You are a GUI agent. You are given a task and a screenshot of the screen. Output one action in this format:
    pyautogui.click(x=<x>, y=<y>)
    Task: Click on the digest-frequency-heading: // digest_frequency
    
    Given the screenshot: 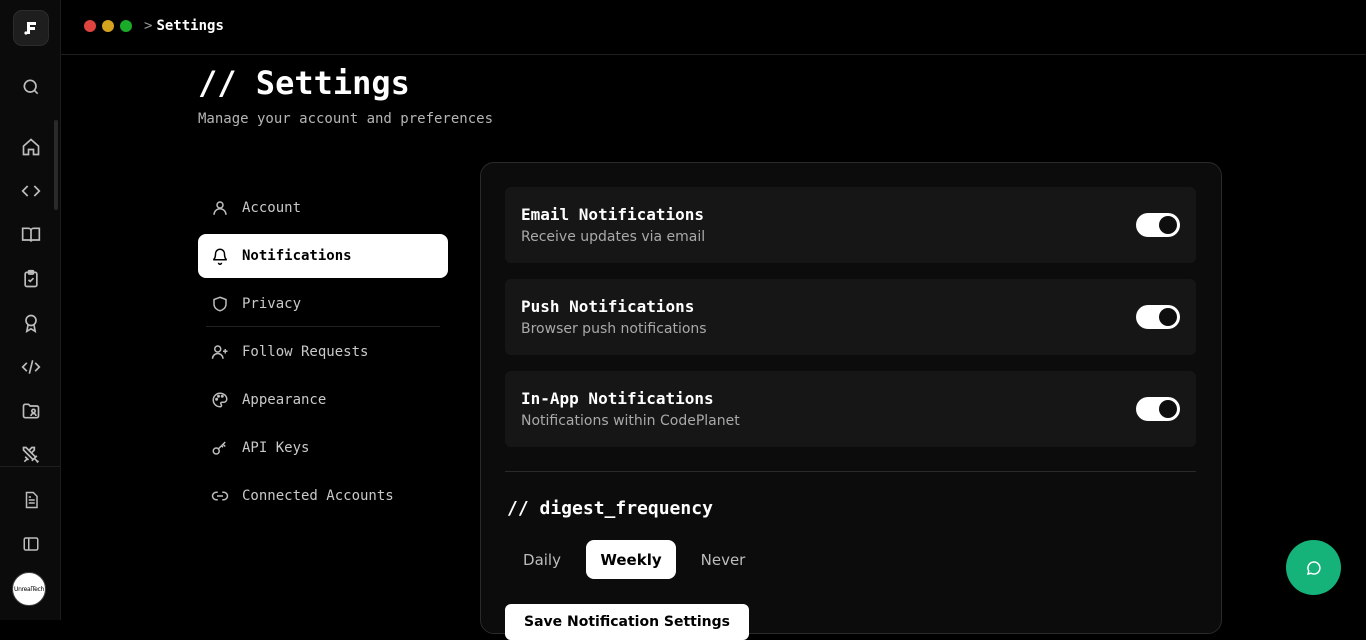 What is the action you would take?
    pyautogui.click(x=610, y=508)
    